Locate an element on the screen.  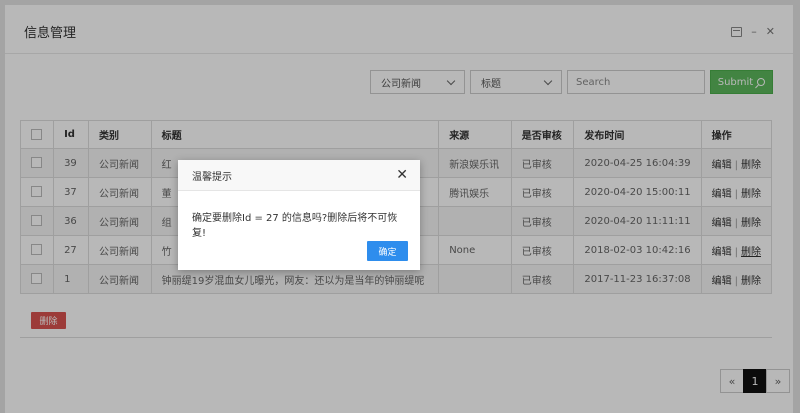
confirm-button: 确定 is located at coordinates (387, 251).